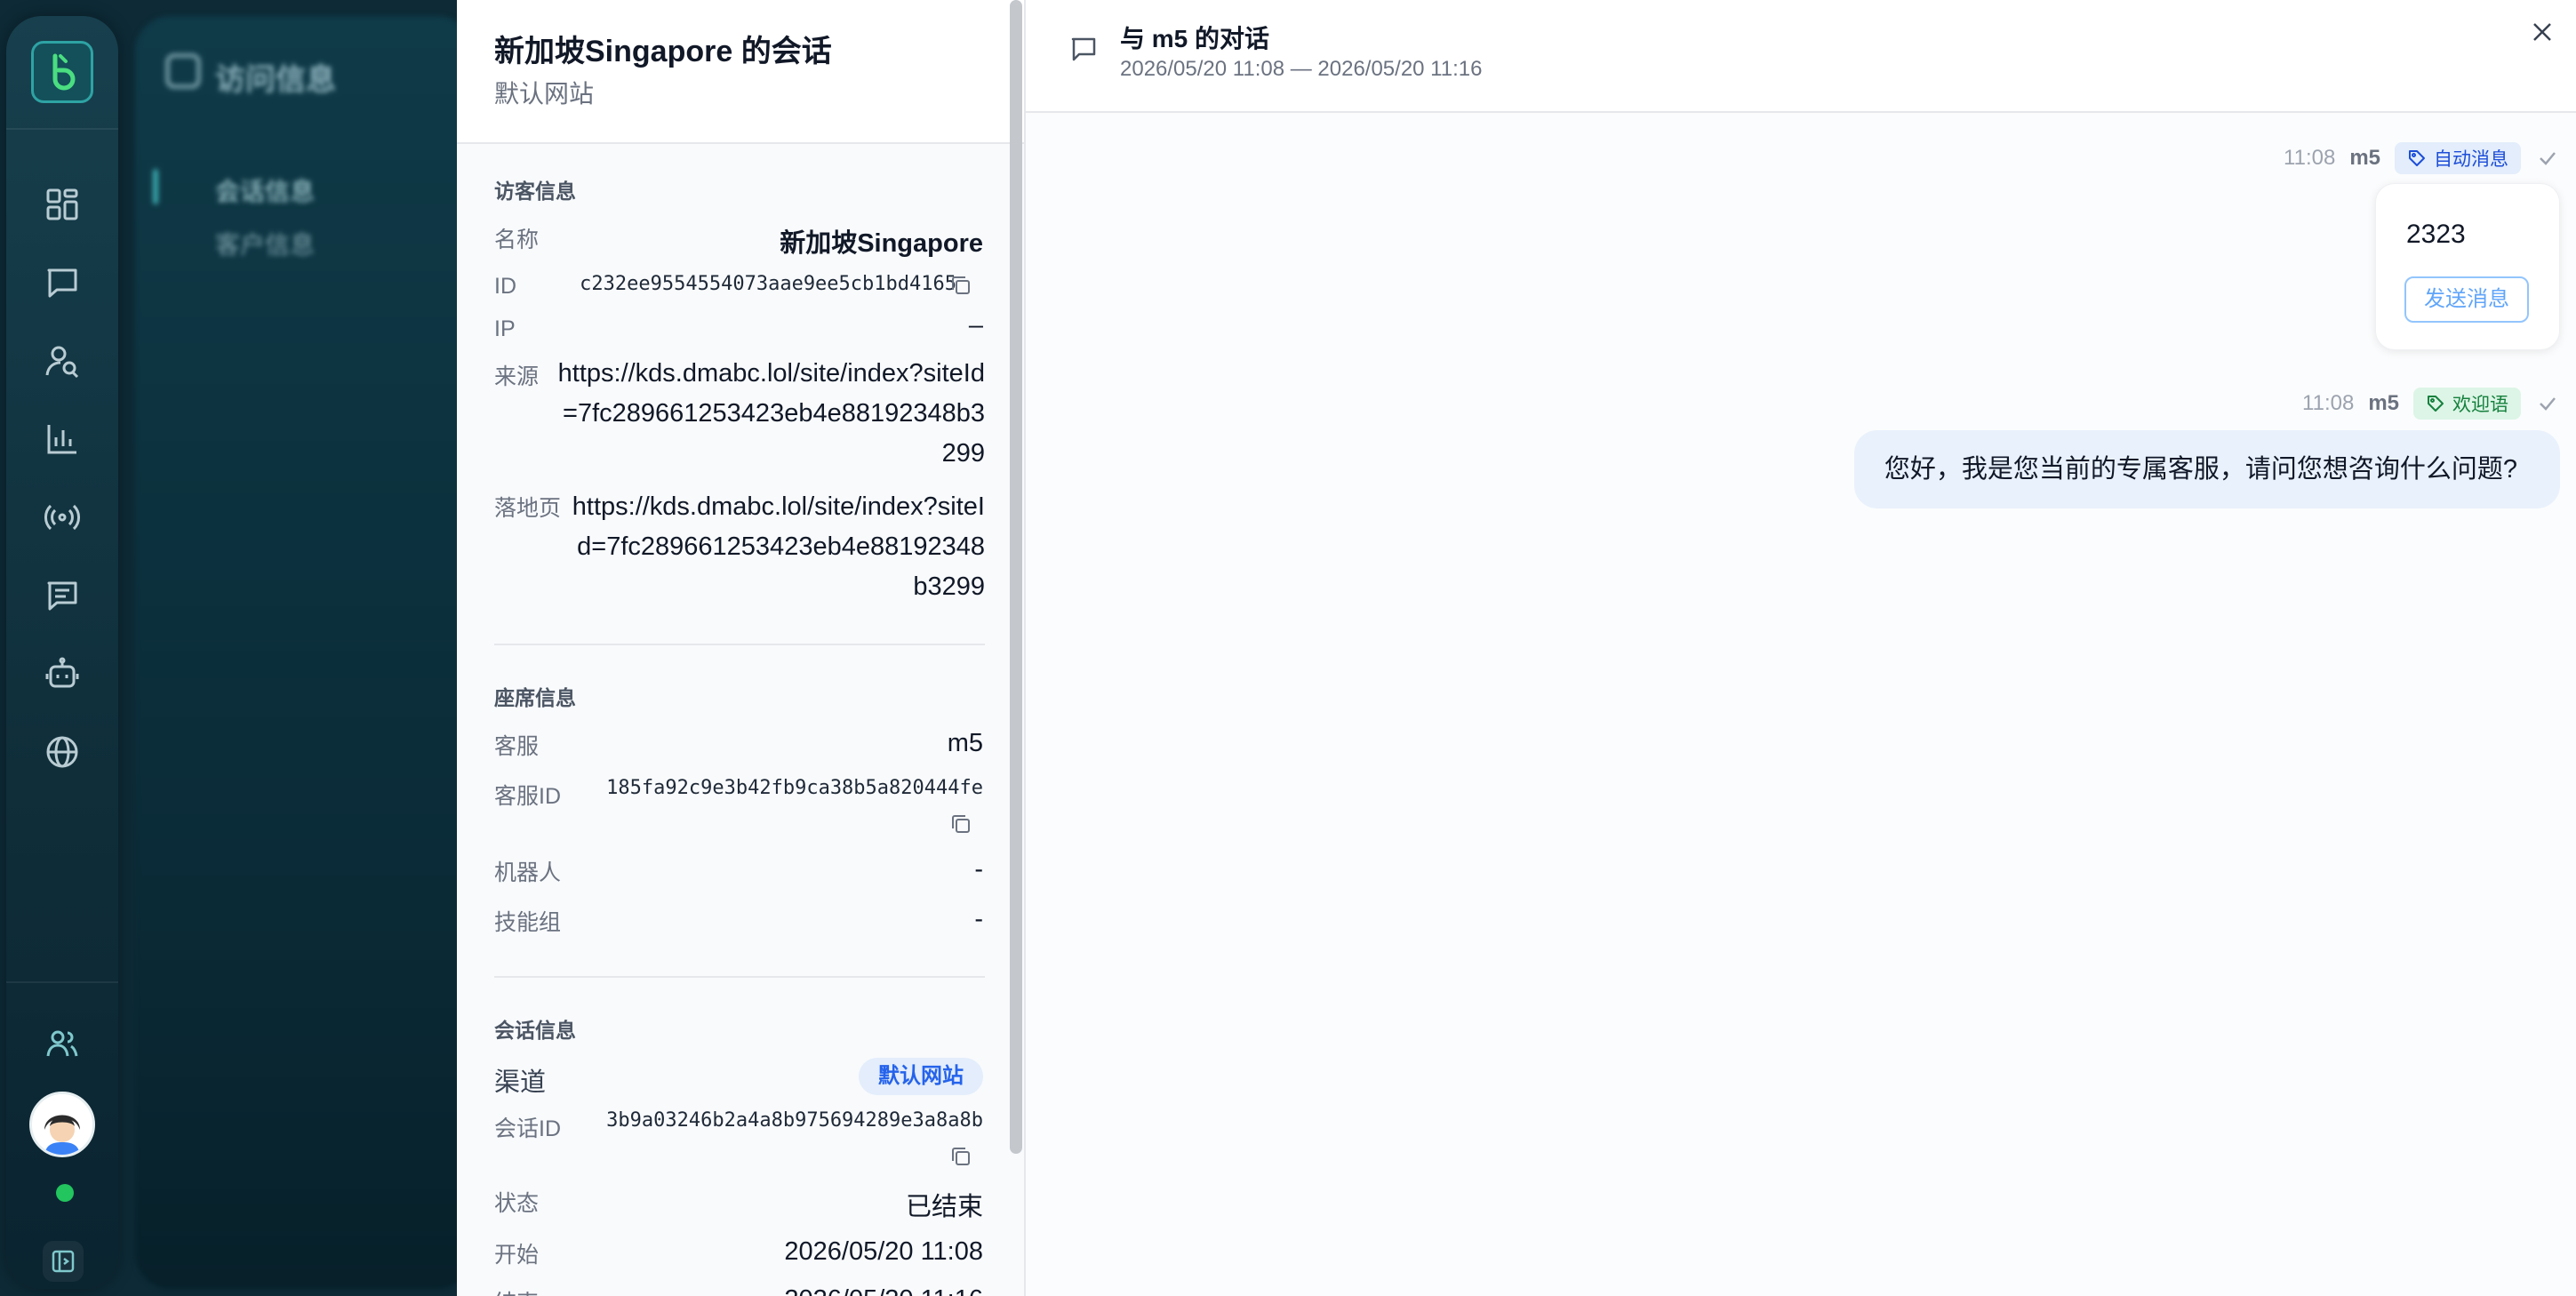 Image resolution: width=2576 pixels, height=1296 pixels. Describe the element at coordinates (62, 673) in the screenshot. I see `robot-icon` at that location.